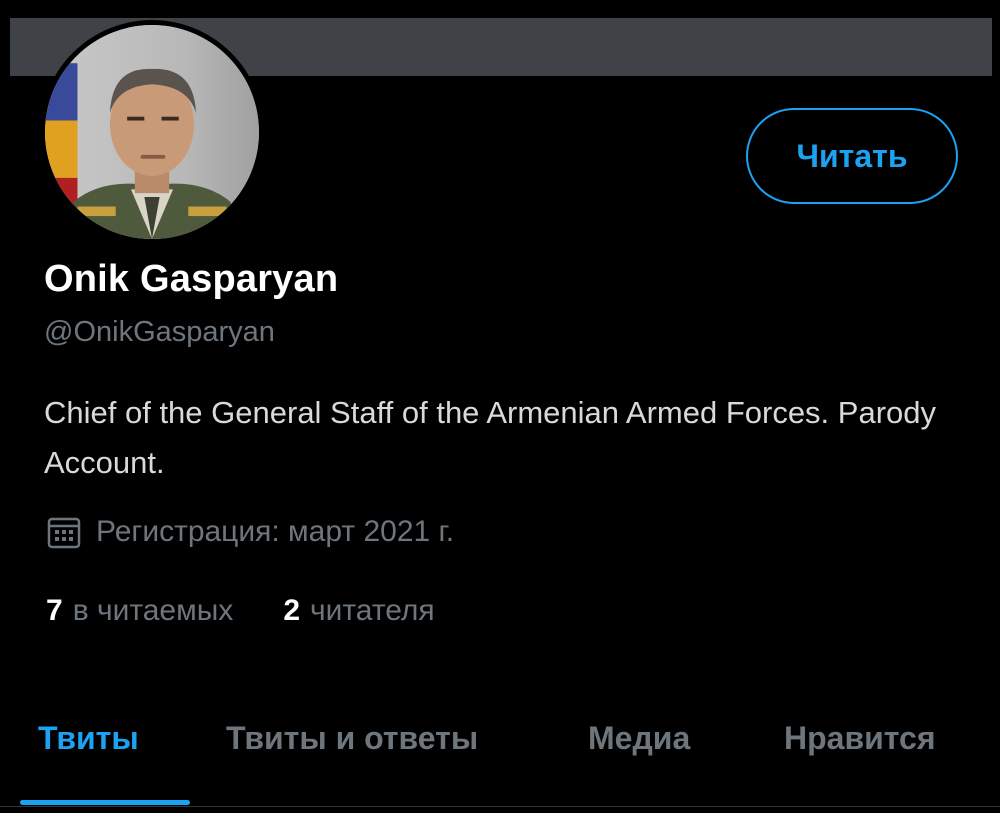  I want to click on display-name: Onik Gasparyan, so click(191, 279).